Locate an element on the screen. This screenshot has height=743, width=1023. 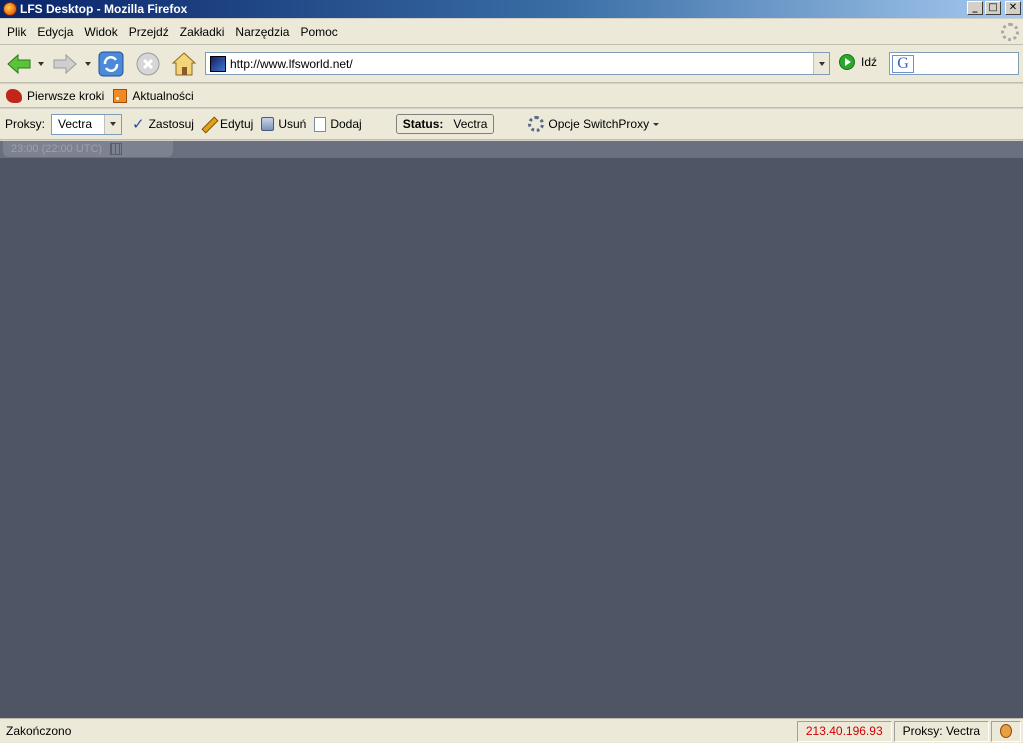
maximize-button: □ is located at coordinates (993, 8).